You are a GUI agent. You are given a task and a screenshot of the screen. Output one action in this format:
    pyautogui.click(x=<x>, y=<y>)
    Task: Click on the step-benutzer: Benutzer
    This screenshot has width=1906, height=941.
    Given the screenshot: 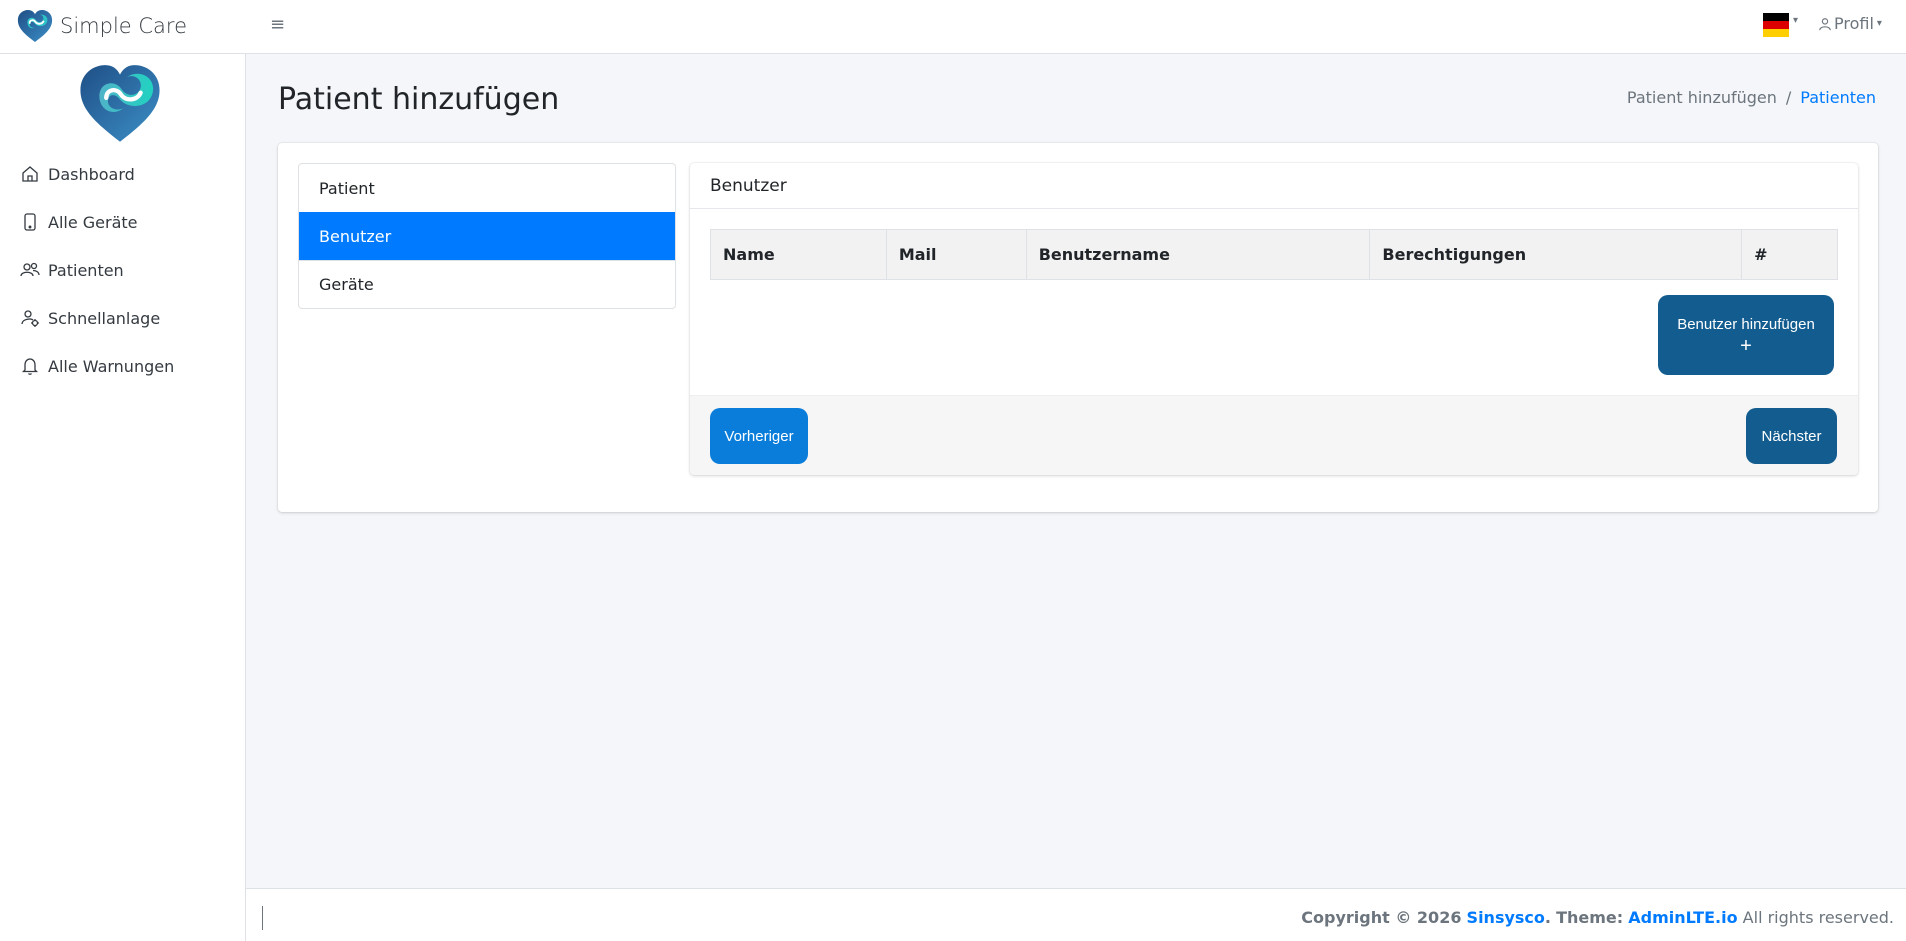 What is the action you would take?
    pyautogui.click(x=487, y=236)
    